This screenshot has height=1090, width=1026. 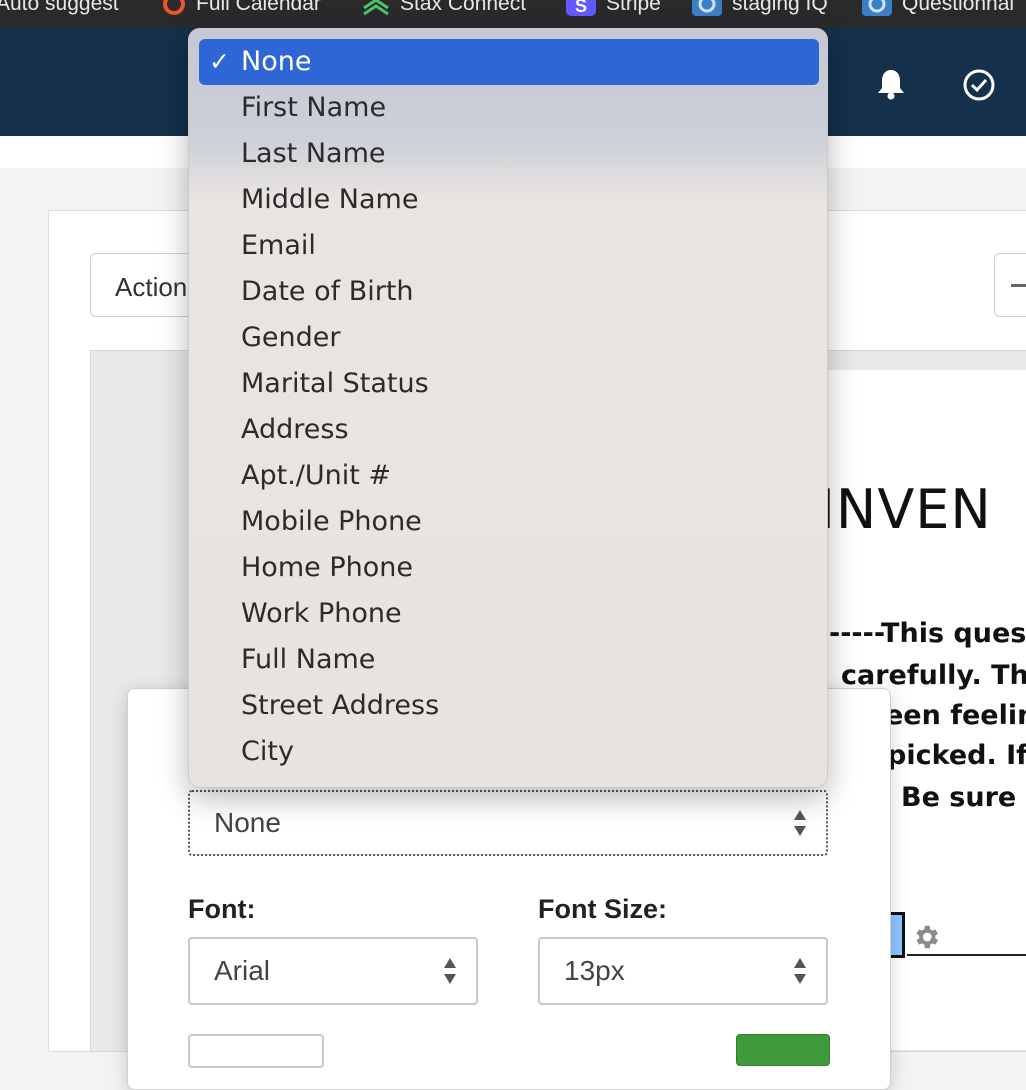 I want to click on field-mapping-value: None, so click(x=247, y=822).